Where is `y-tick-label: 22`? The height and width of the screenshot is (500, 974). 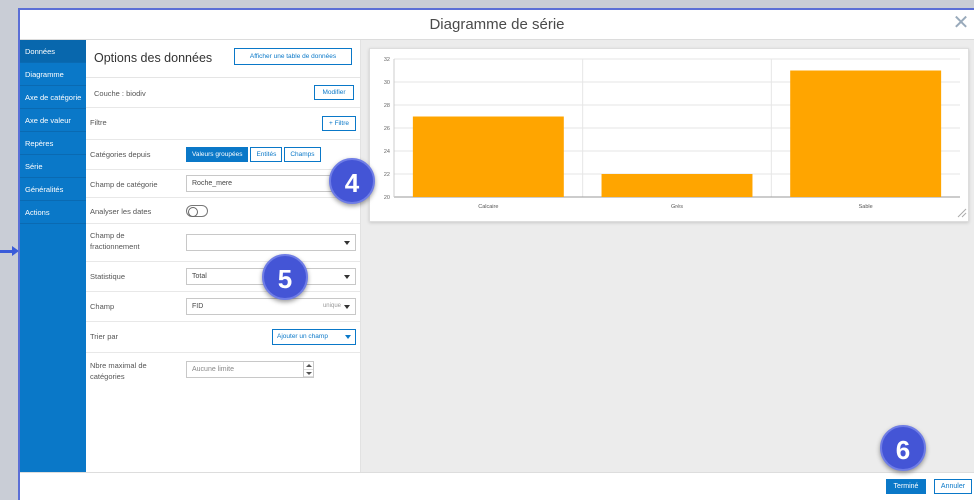 y-tick-label: 22 is located at coordinates (387, 175).